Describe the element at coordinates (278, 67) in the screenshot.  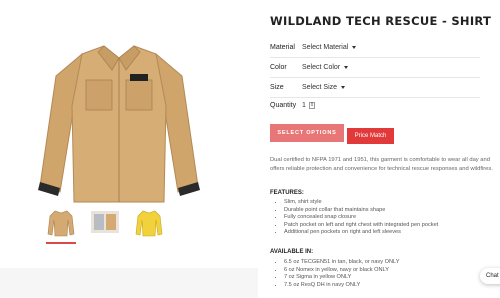
I see `color-label: Color` at that location.